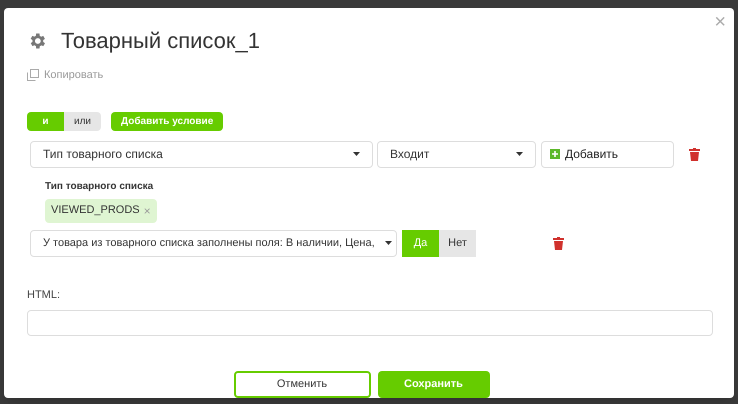 Image resolution: width=738 pixels, height=404 pixels. What do you see at coordinates (82, 121) in the screenshot?
I see `logic-tab: или` at bounding box center [82, 121].